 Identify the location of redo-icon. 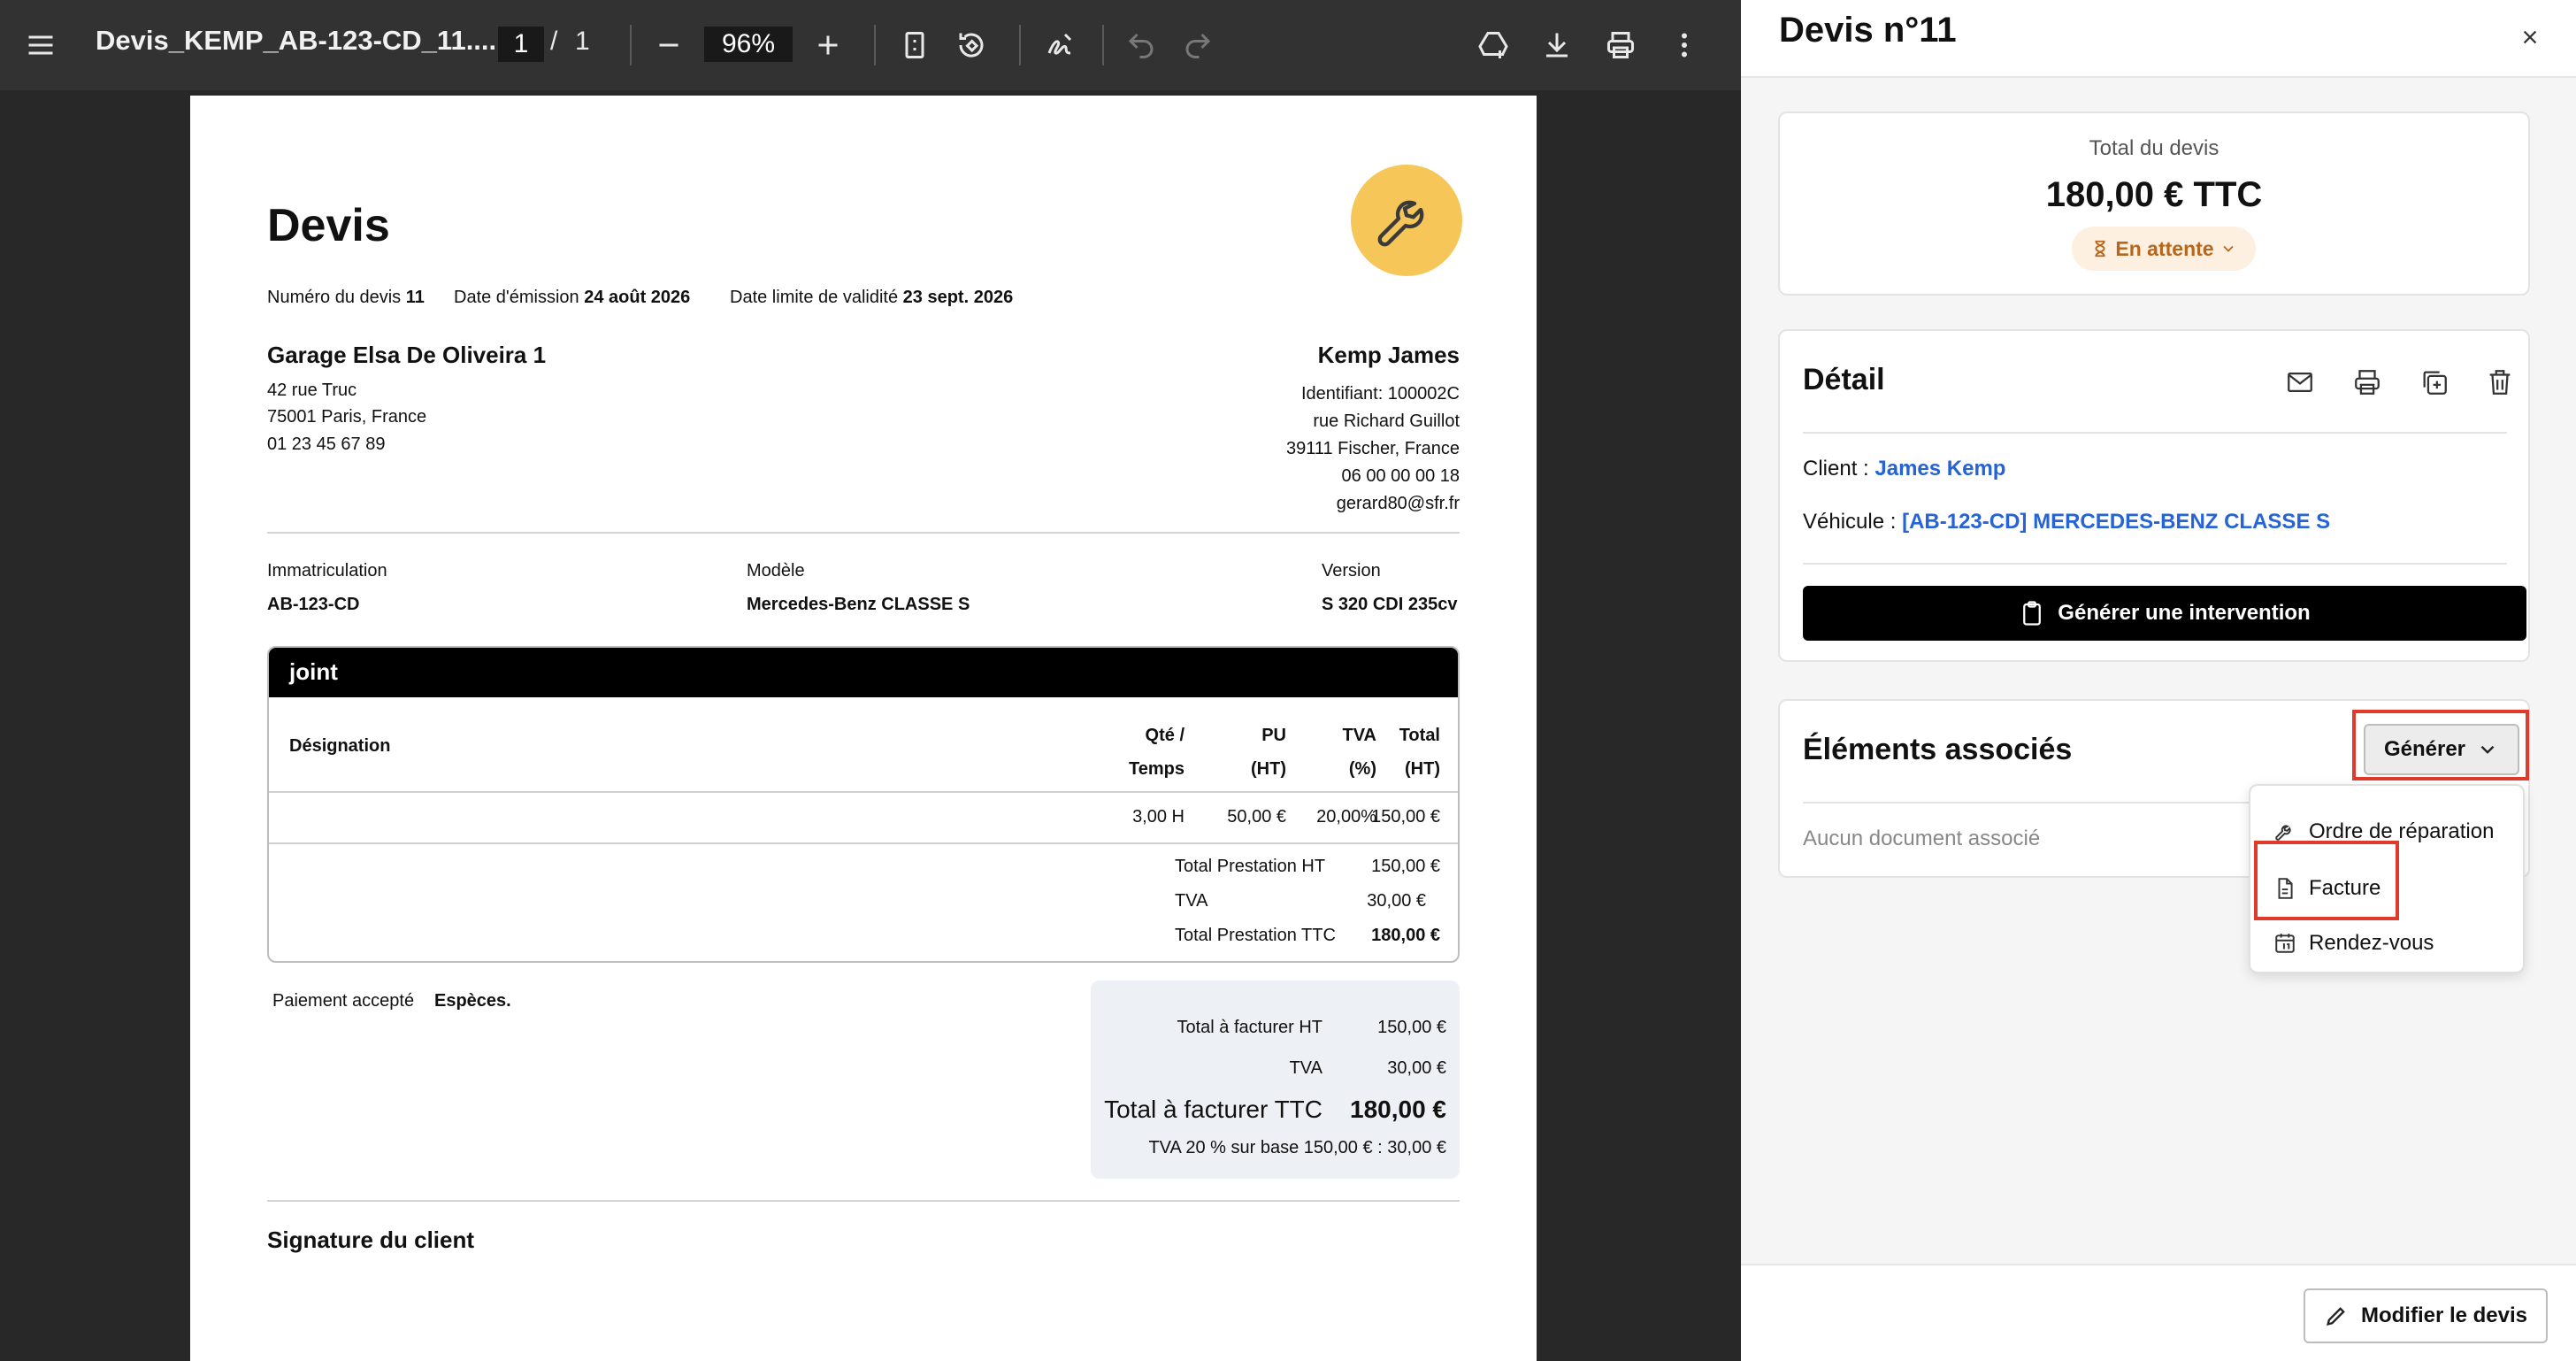
(1197, 45).